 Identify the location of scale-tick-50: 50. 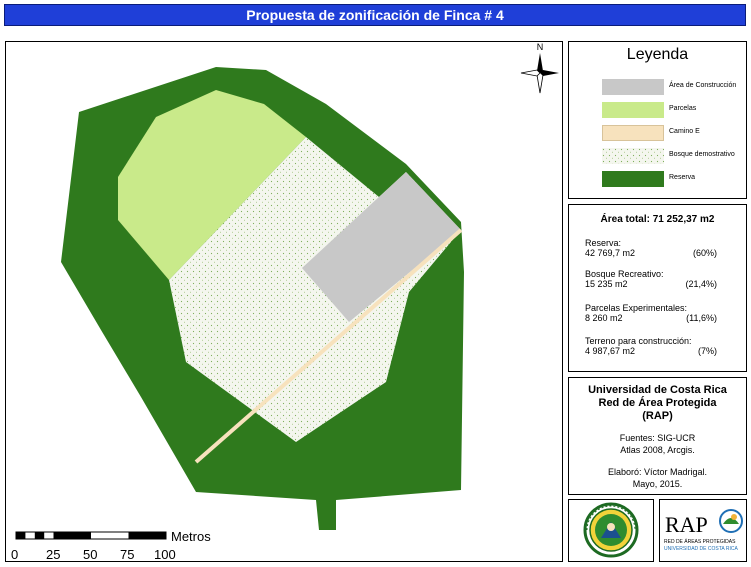
(90, 554).